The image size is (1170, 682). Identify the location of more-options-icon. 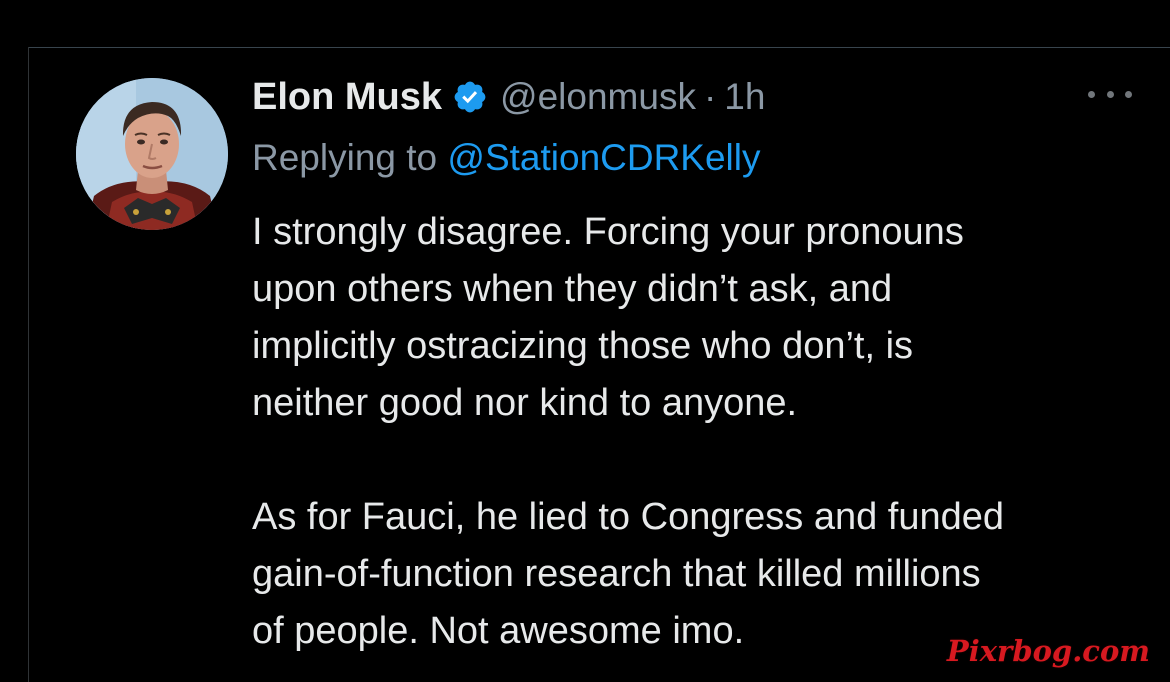
(1110, 94).